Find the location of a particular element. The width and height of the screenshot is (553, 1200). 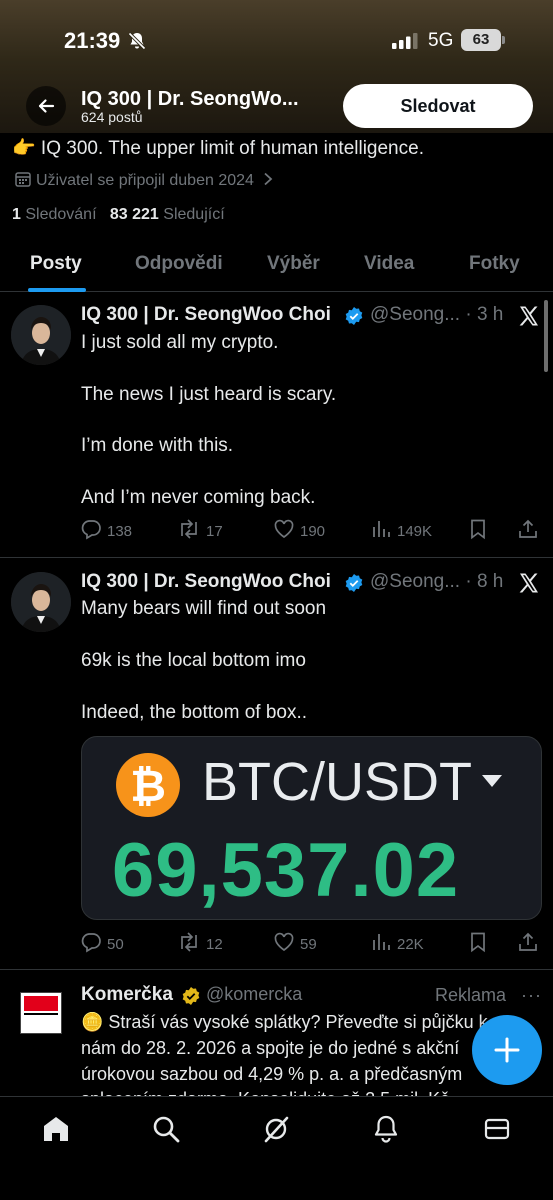

status-time: 21:39 is located at coordinates (92, 40).